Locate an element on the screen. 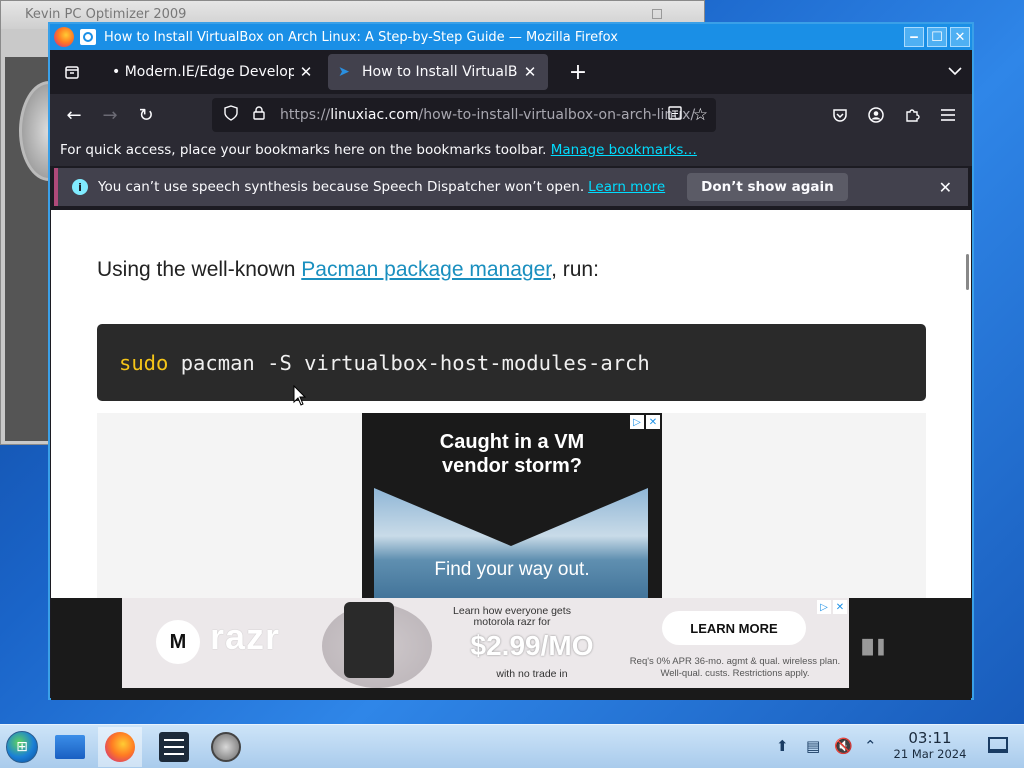 Image resolution: width=1024 pixels, height=768 pixels. taskbar-optimizer is located at coordinates (226, 747).